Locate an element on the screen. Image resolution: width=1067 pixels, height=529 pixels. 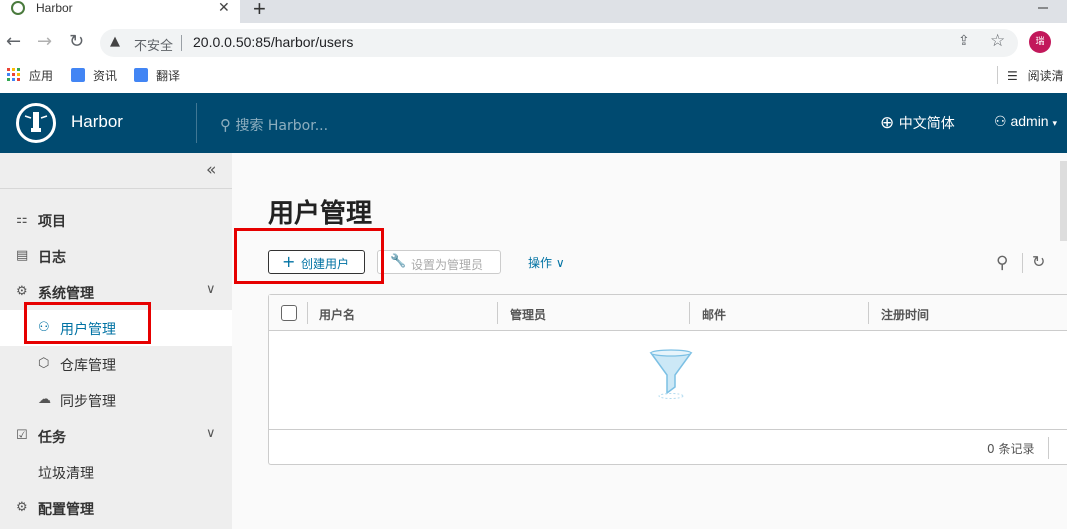
address-divider is located at coordinates (181, 43).